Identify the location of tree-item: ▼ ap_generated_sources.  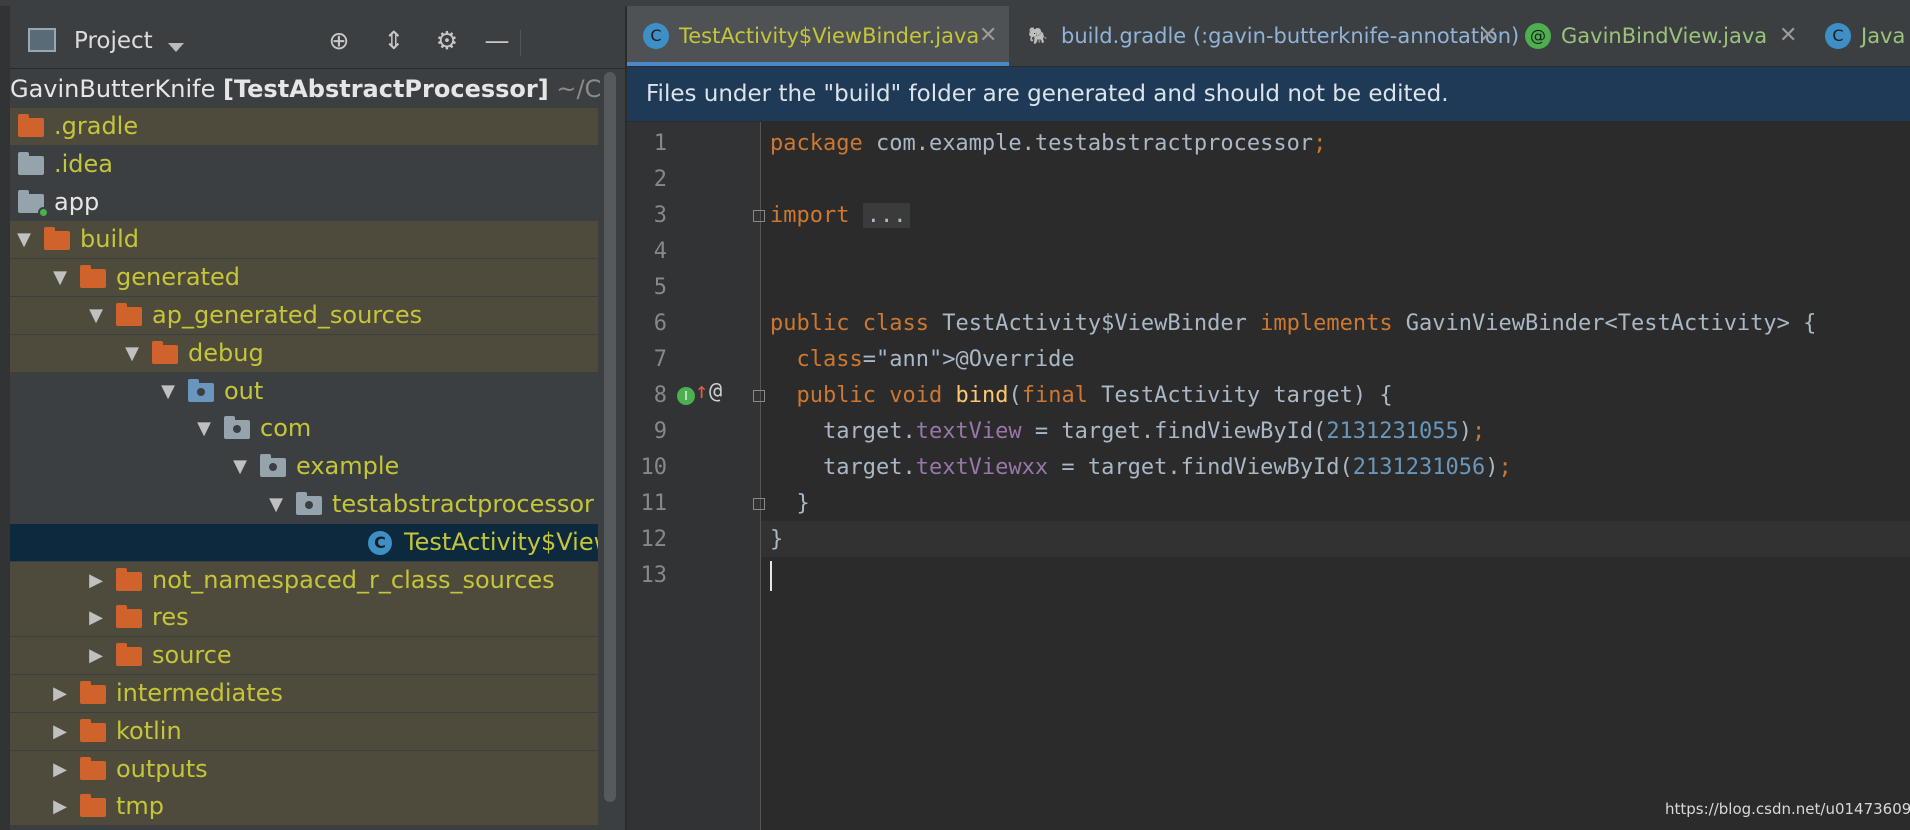
(304, 315).